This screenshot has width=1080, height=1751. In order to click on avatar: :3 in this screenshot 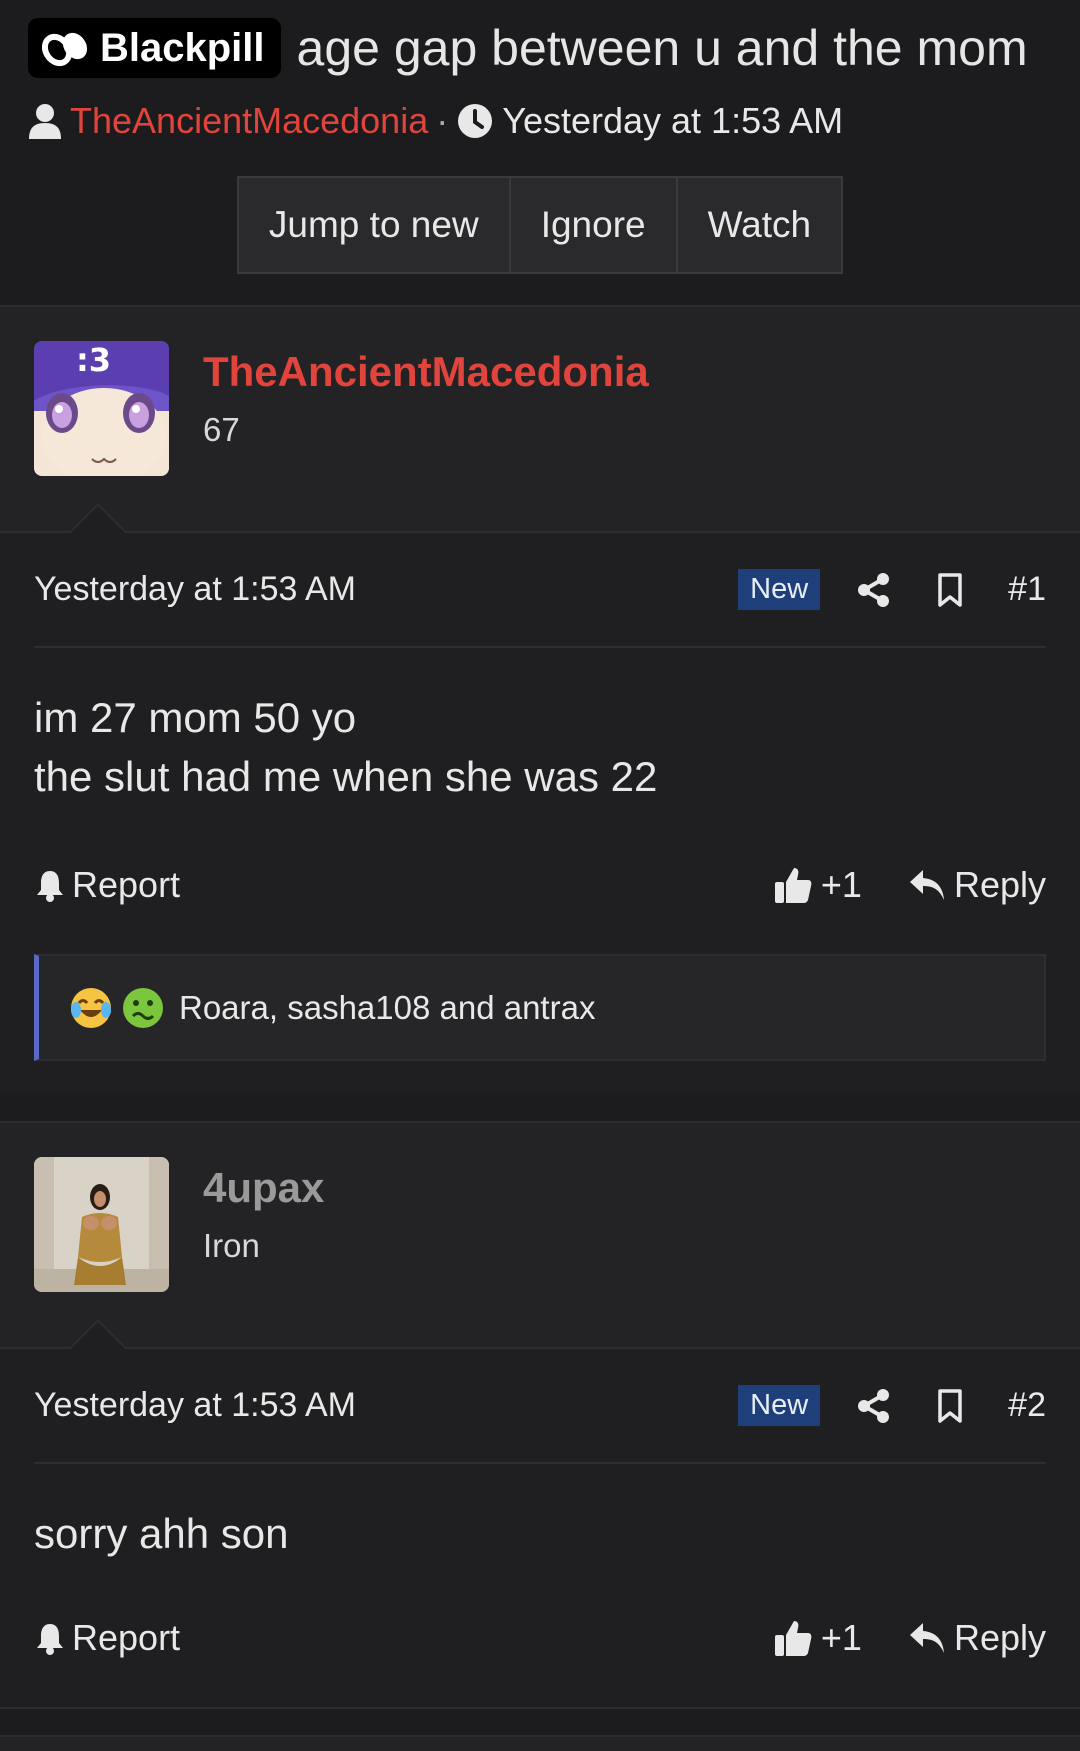, I will do `click(101, 408)`.